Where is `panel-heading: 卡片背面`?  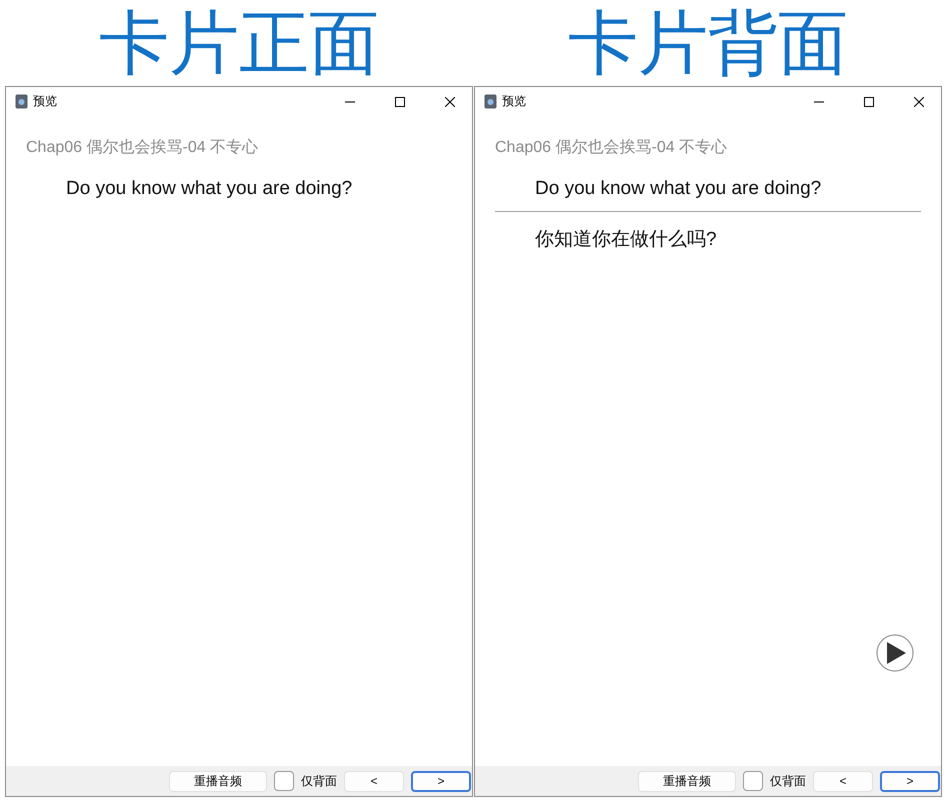 panel-heading: 卡片背面 is located at coordinates (708, 43).